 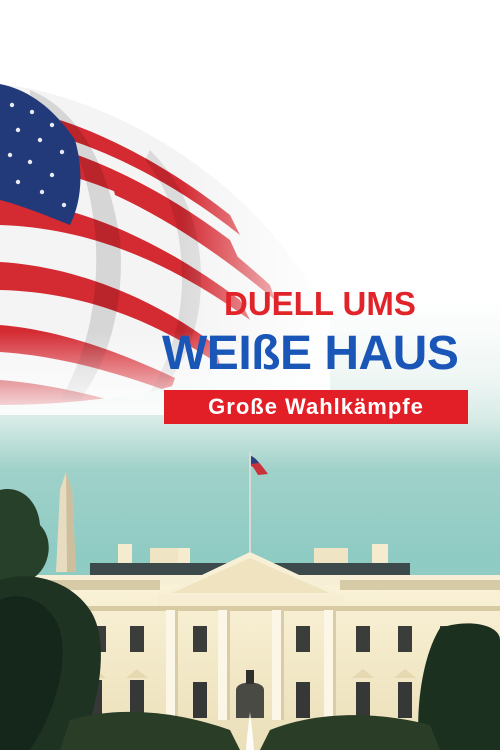 I want to click on subtitle-text: Große Wahlkämpfe, so click(x=316, y=406).